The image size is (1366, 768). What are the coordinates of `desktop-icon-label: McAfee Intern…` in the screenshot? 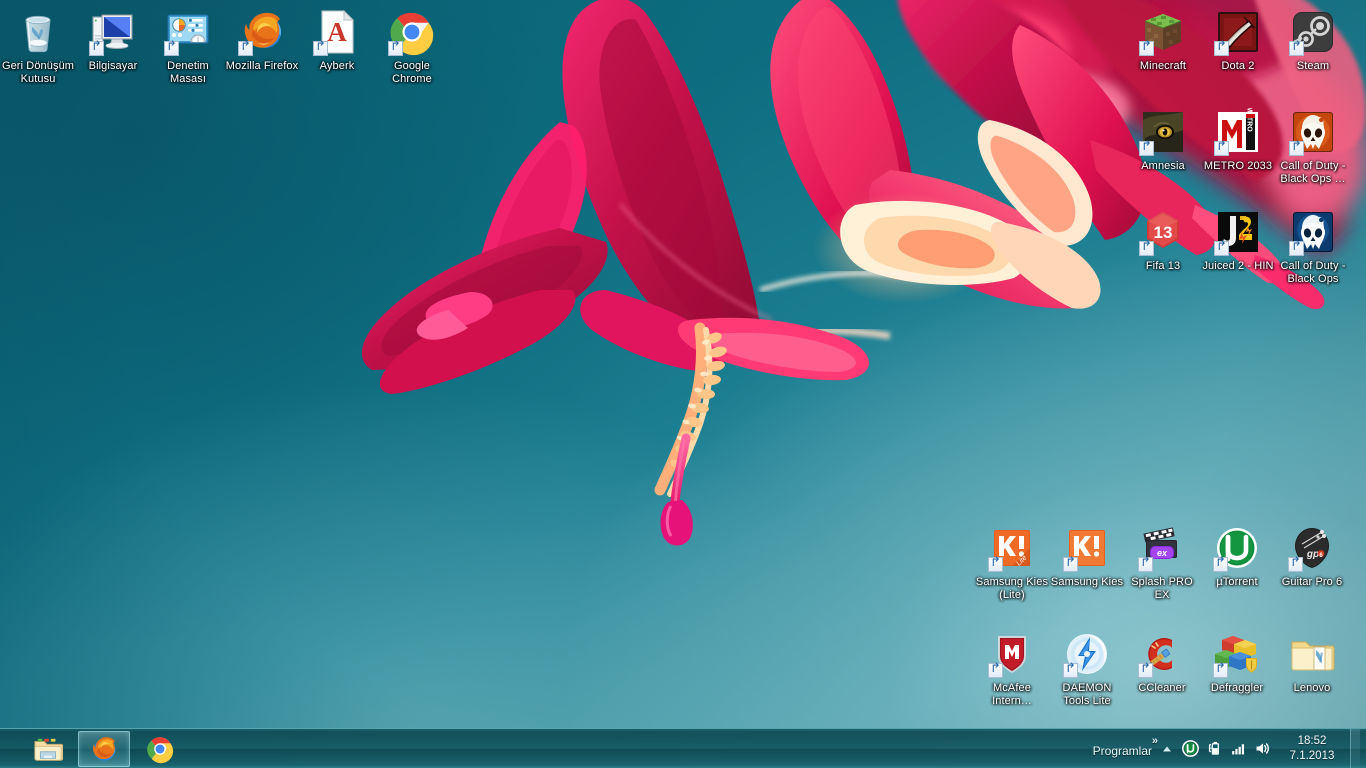 It's located at (1012, 694).